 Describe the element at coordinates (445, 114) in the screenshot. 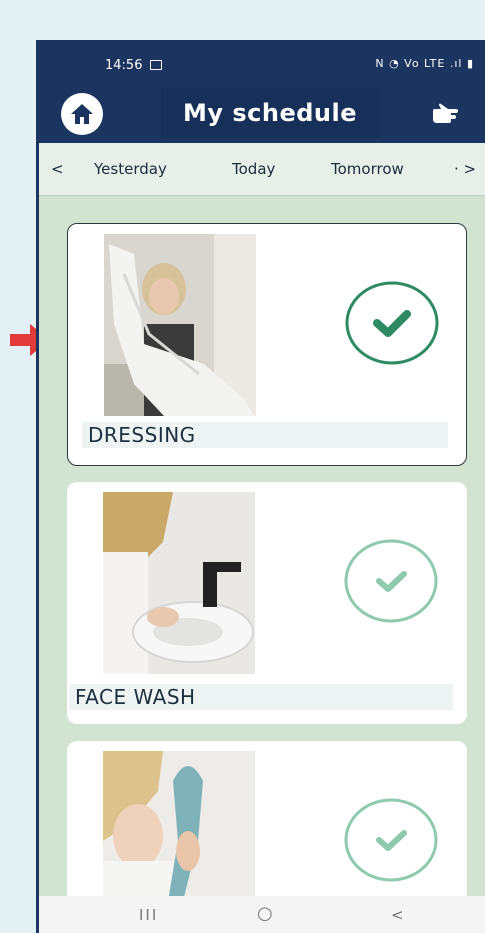

I see `hand-icon` at that location.